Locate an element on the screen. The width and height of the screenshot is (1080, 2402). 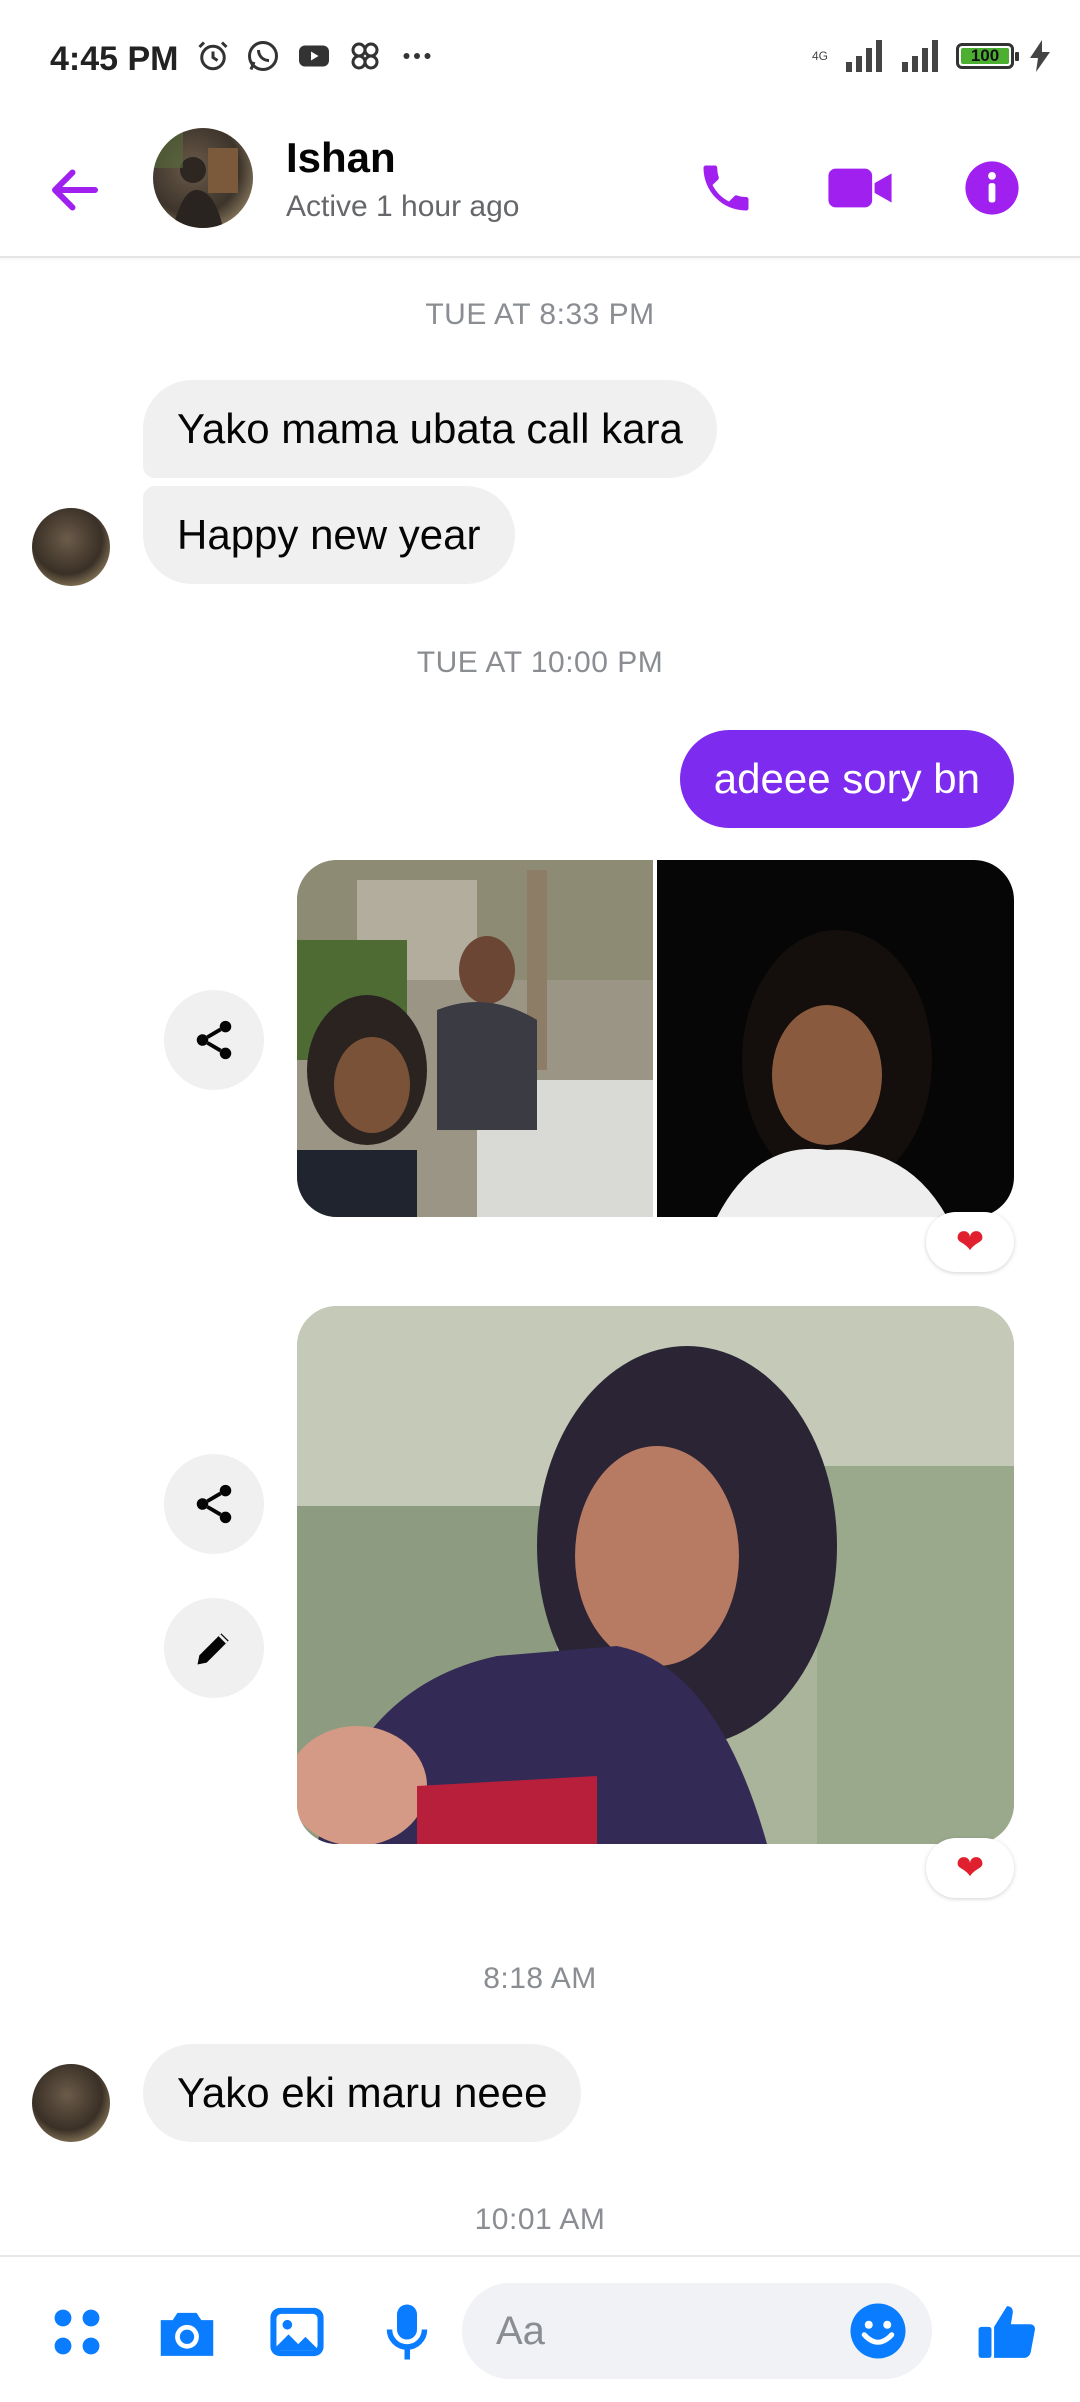
more-actions-button is located at coordinates (77, 2332).